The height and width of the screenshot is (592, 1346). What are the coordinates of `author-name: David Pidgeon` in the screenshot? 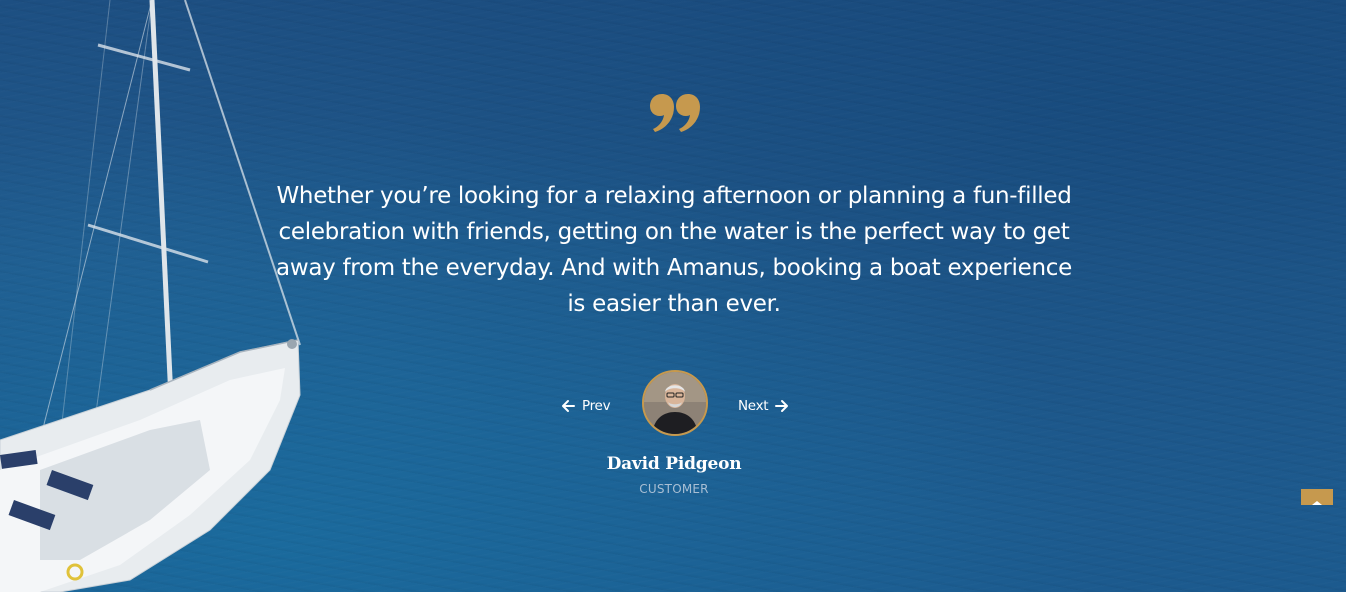 It's located at (674, 464).